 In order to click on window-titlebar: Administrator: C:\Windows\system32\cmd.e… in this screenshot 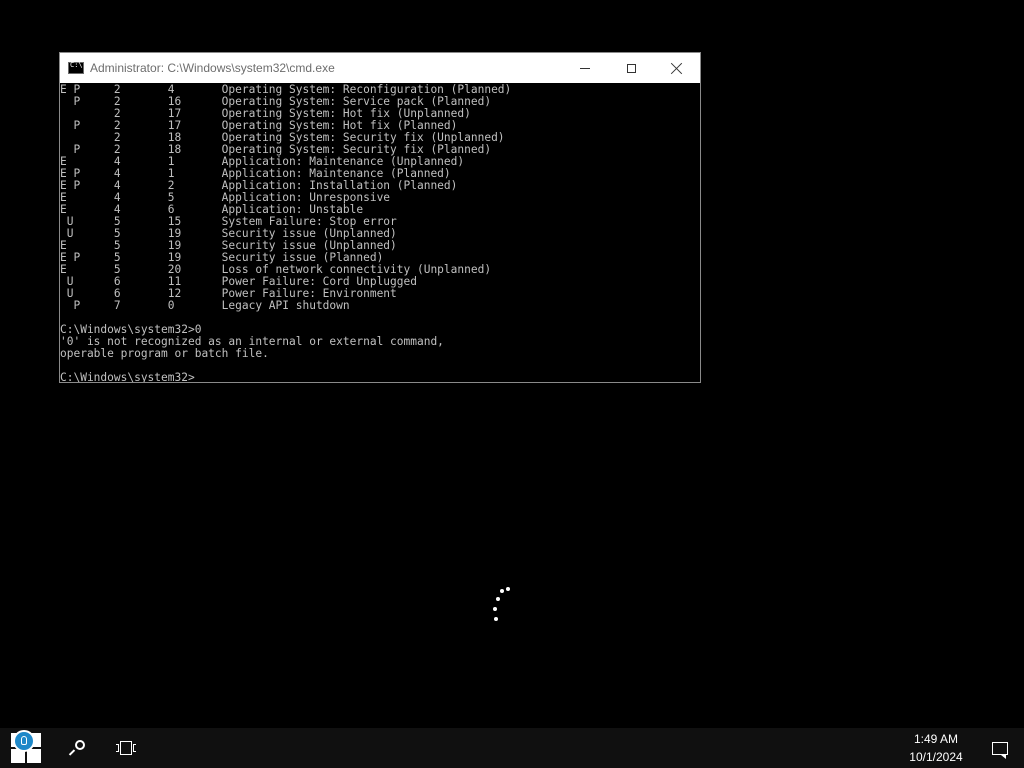, I will do `click(380, 68)`.